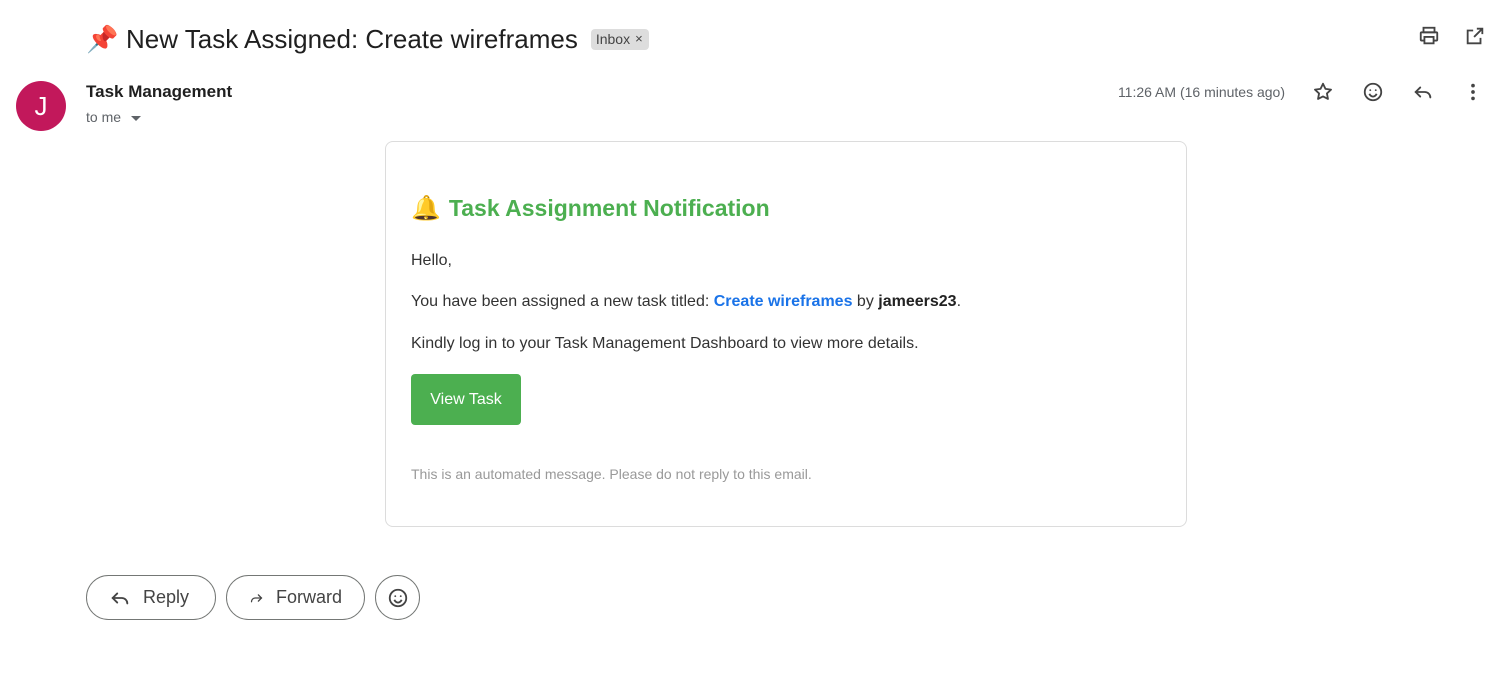 This screenshot has height=676, width=1501. What do you see at coordinates (1473, 92) in the screenshot?
I see `more-vert-icon` at bounding box center [1473, 92].